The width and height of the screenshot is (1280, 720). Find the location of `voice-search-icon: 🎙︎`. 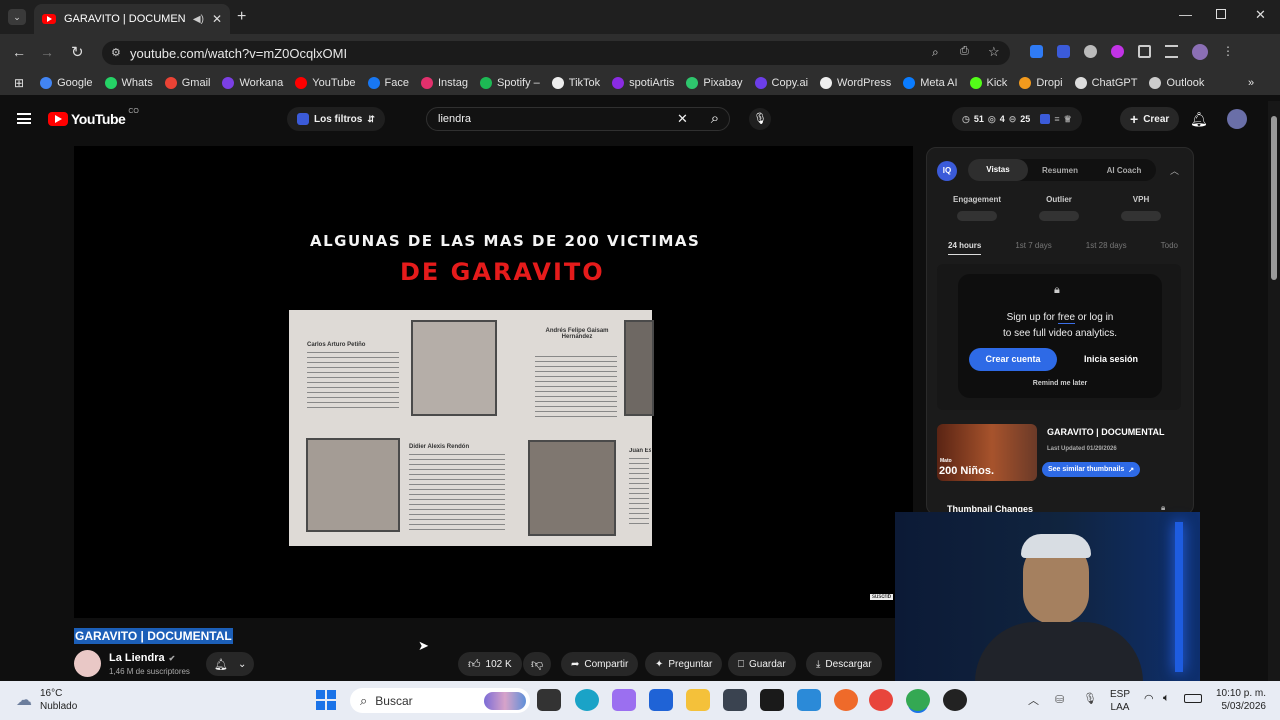

voice-search-icon: 🎙︎ is located at coordinates (760, 119).